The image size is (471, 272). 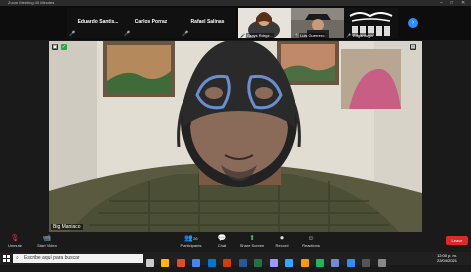 I want to click on reactions-button: ☺ Reactions, so click(x=311, y=241).